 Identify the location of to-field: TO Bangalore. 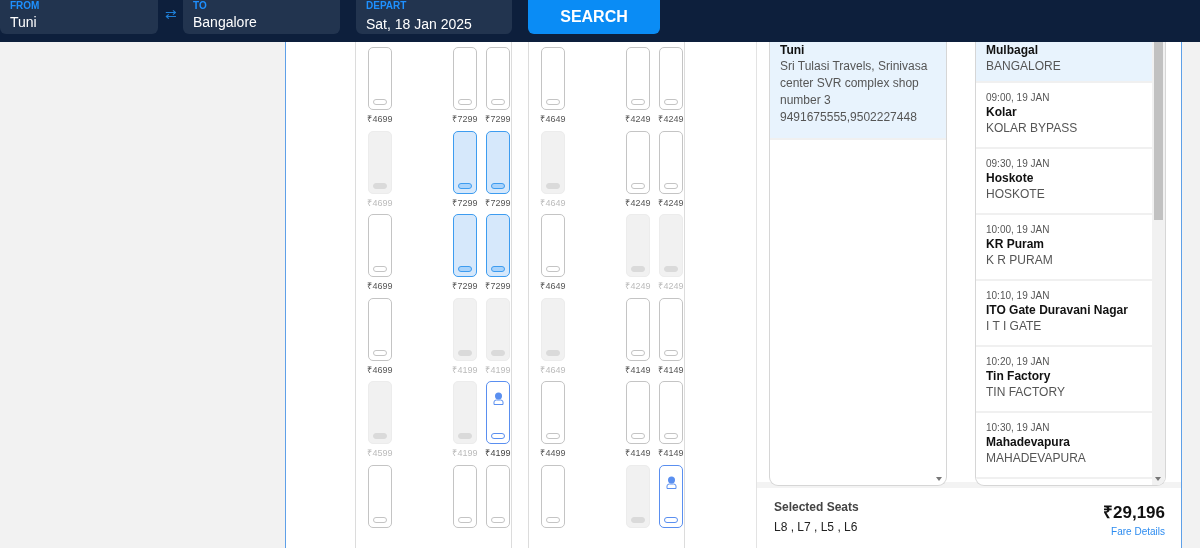
(261, 17).